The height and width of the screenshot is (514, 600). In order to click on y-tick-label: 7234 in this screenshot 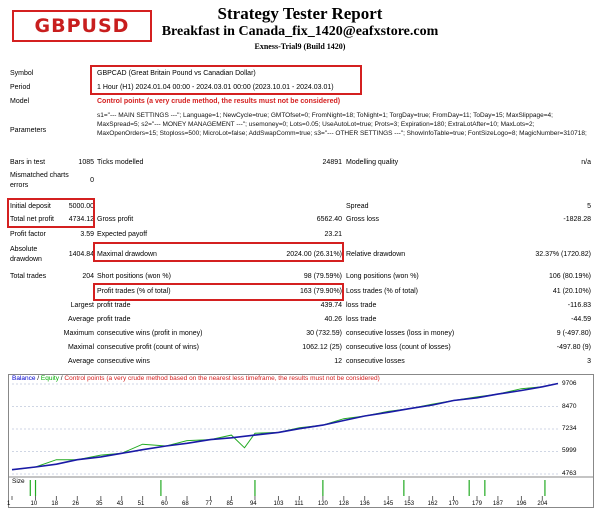, I will do `click(569, 428)`.